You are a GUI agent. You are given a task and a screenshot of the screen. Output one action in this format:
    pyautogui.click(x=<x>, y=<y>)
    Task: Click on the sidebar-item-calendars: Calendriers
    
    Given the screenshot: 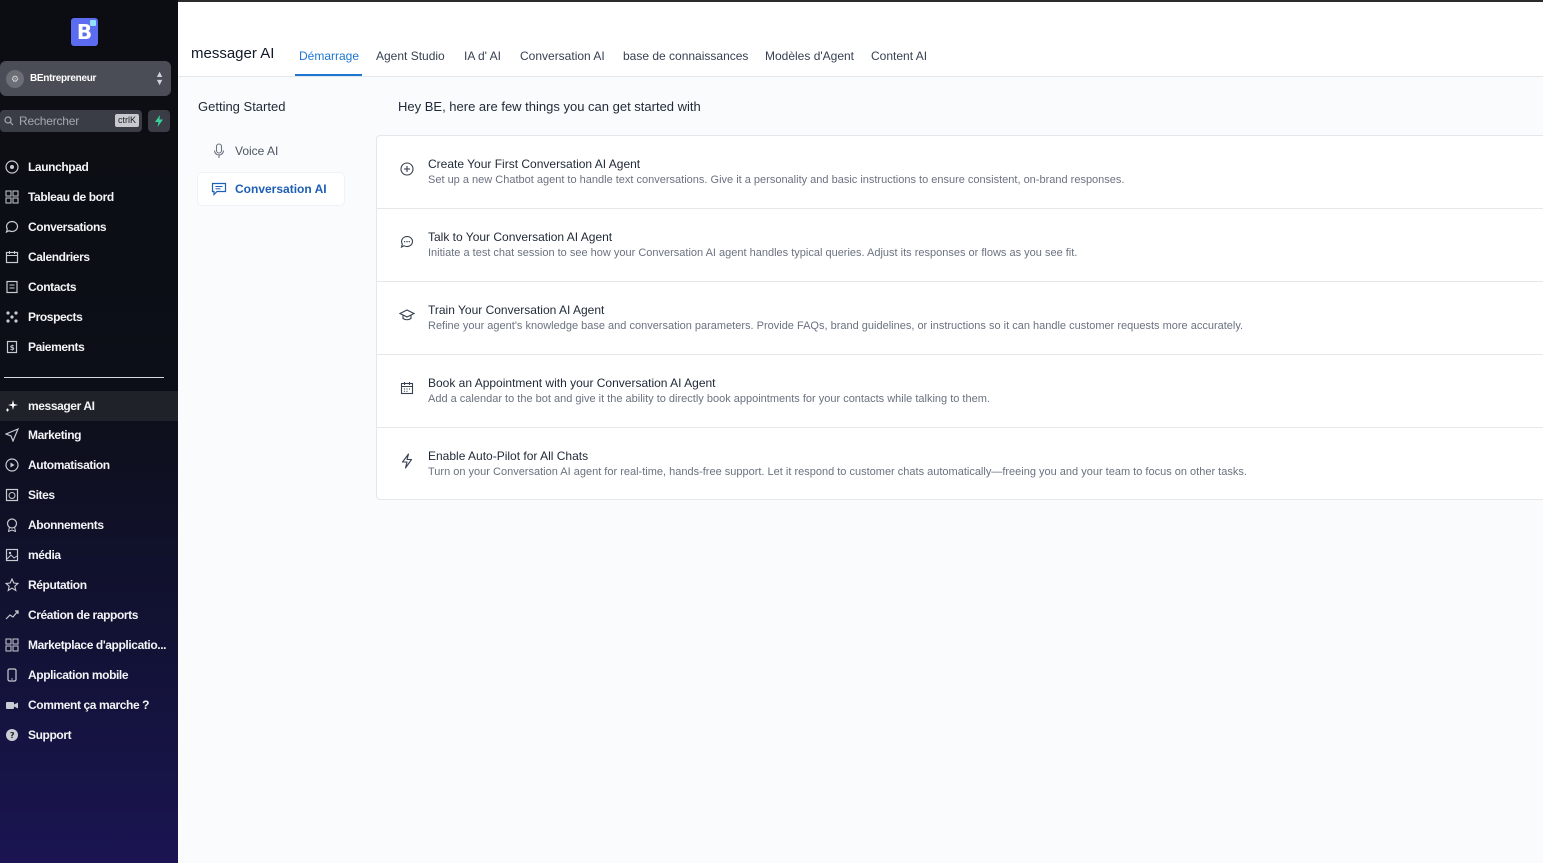 What is the action you would take?
    pyautogui.click(x=89, y=257)
    